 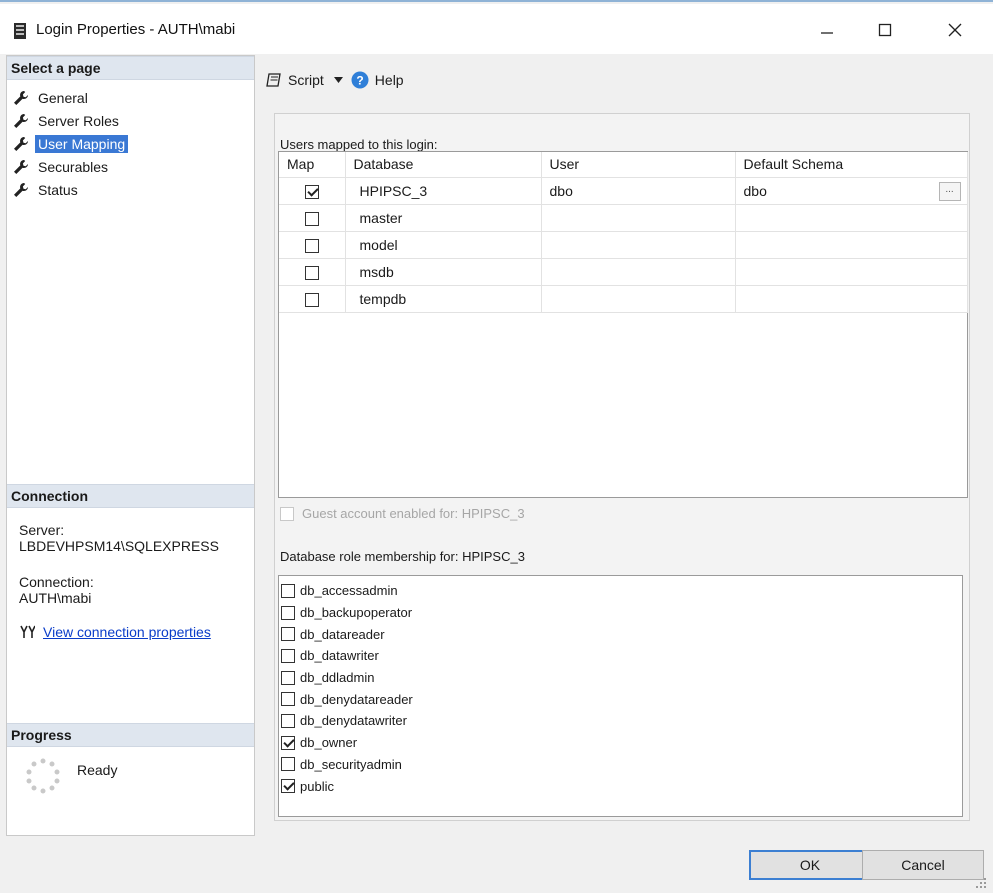 I want to click on page-item-user-mapping: User Mapping, so click(x=128, y=143).